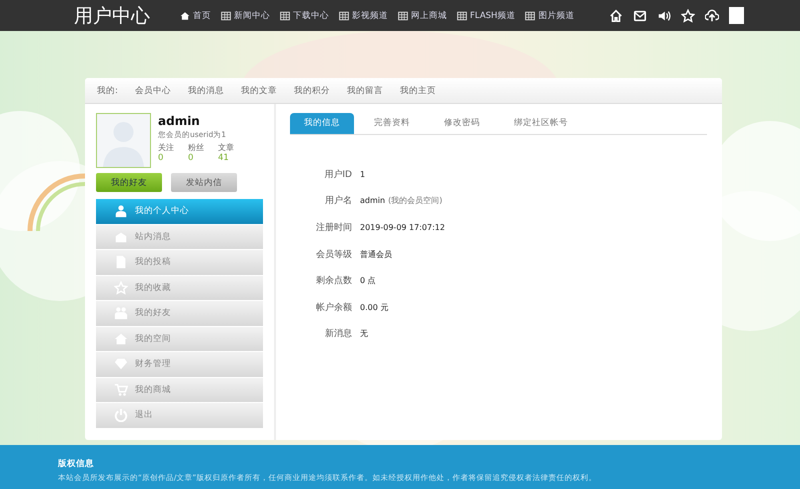  Describe the element at coordinates (121, 364) in the screenshot. I see `diamond-icon` at that location.